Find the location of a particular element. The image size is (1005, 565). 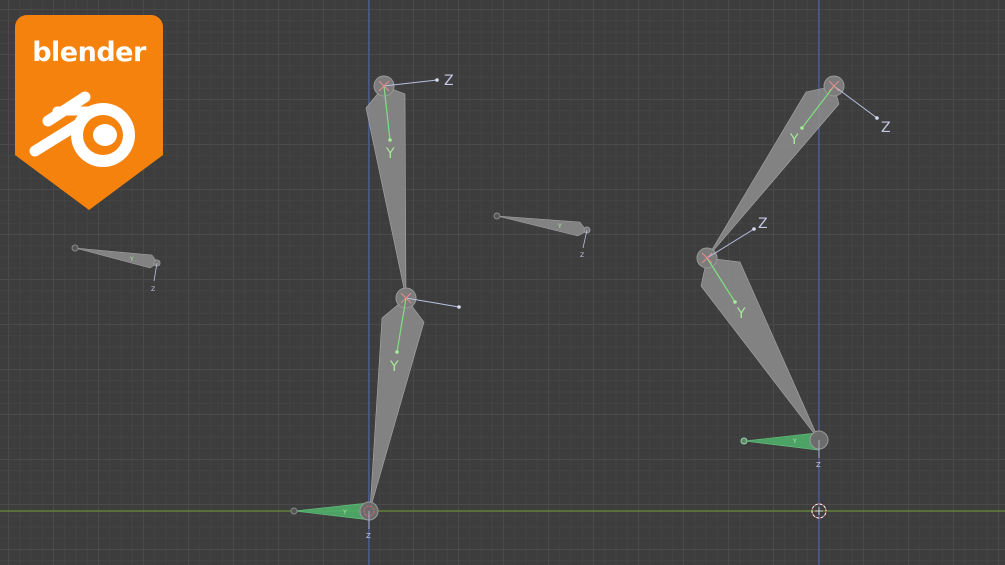

blender-logo: blender is located at coordinates (89, 112).